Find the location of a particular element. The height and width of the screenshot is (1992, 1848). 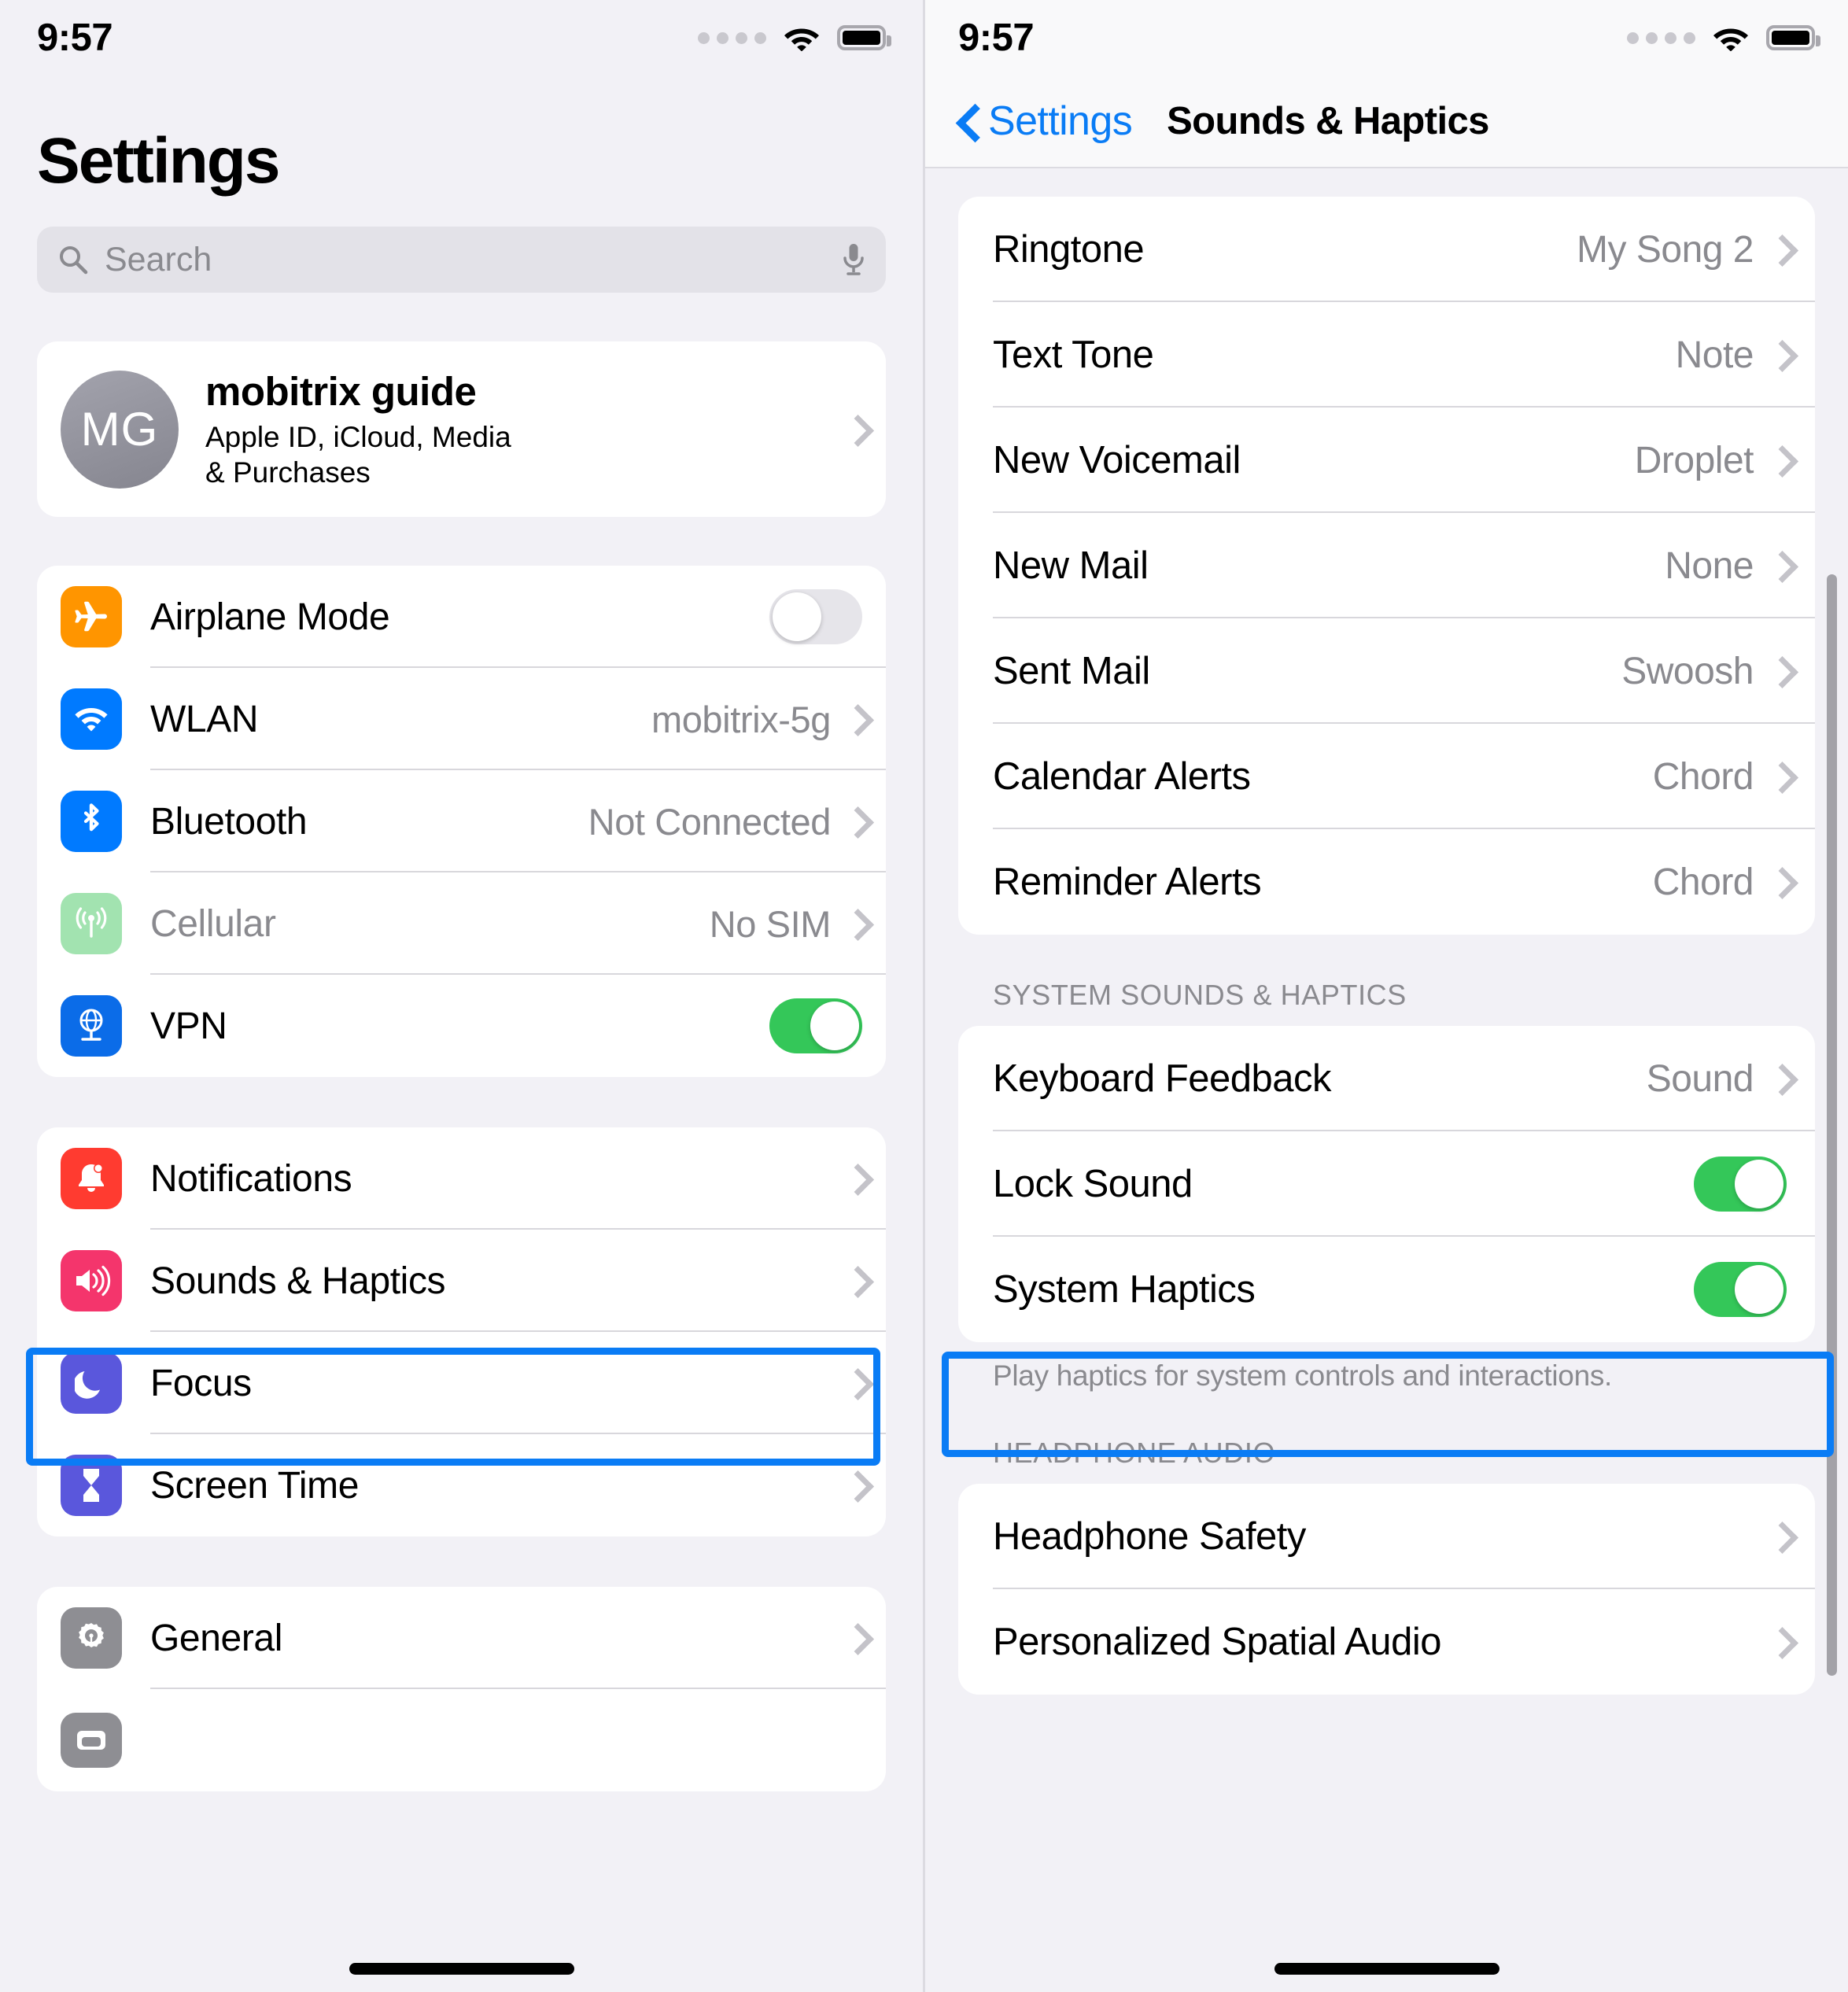

row-sent-mail: Sent Mail Swoosh is located at coordinates (1386, 671).